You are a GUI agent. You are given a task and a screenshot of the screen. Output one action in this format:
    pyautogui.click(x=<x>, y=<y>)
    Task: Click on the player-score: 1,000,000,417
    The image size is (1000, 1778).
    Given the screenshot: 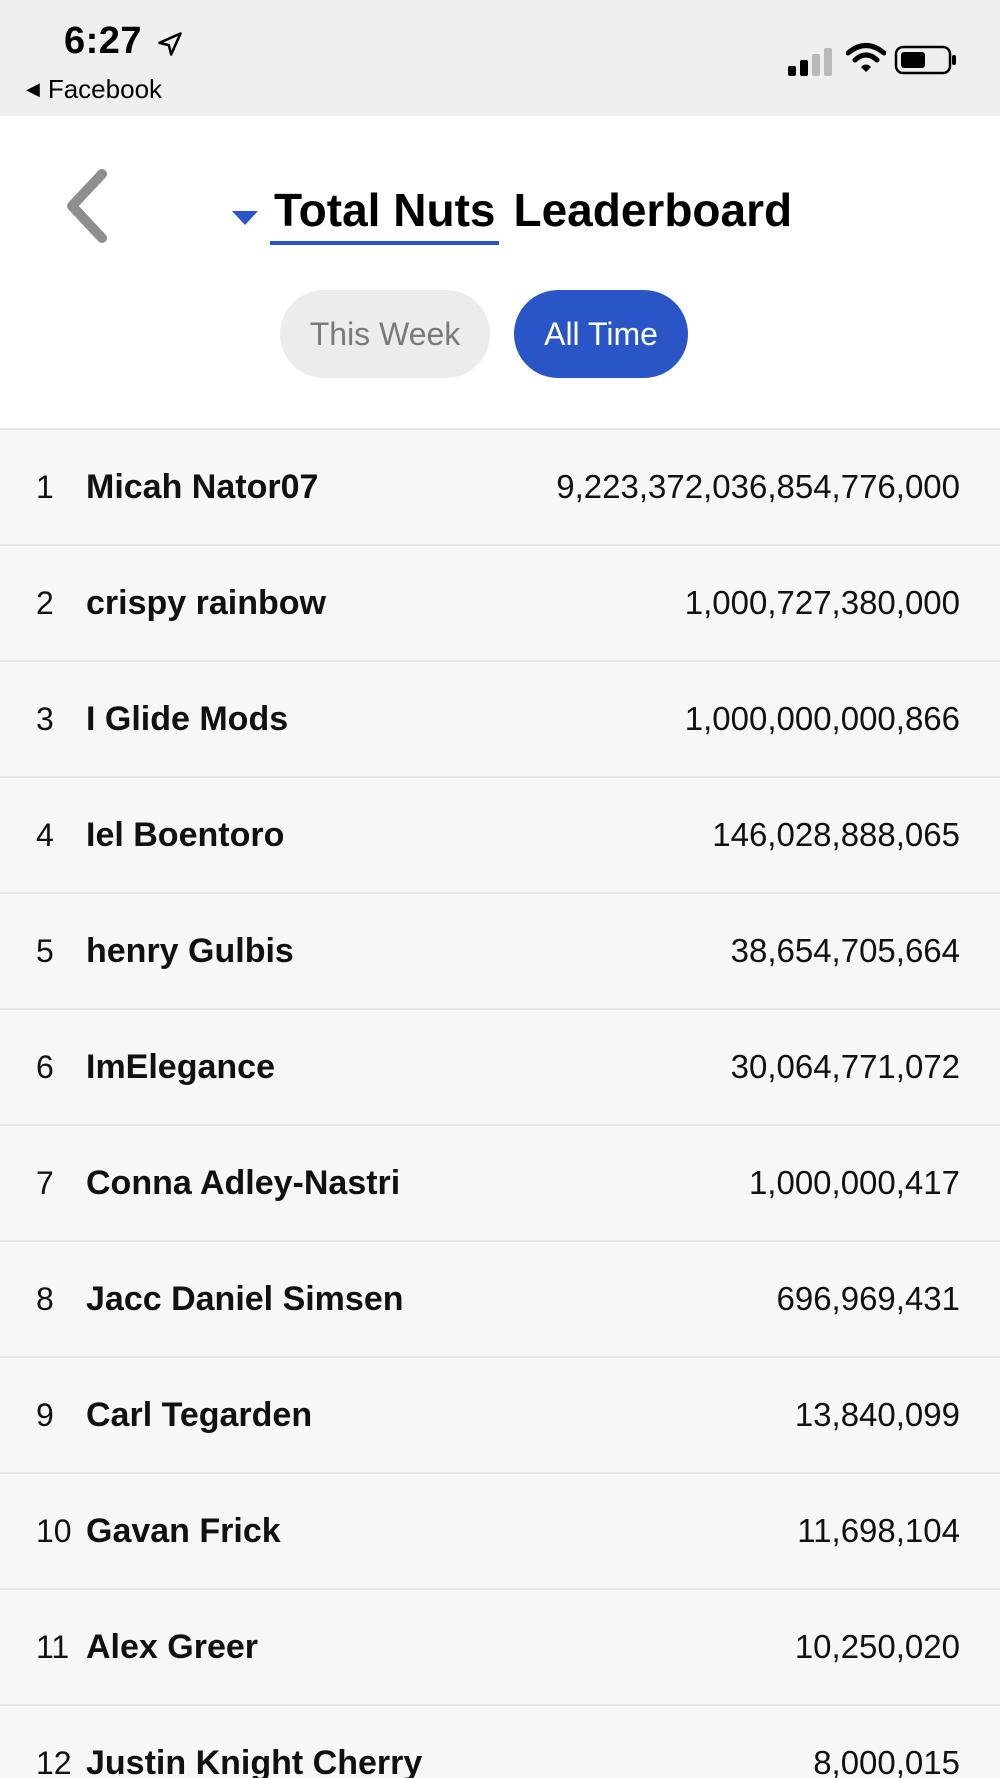 What is the action you would take?
    pyautogui.click(x=854, y=1182)
    